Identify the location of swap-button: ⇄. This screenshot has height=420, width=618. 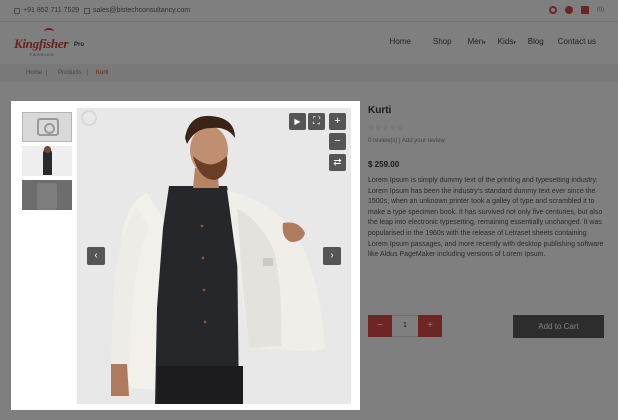
(337, 162).